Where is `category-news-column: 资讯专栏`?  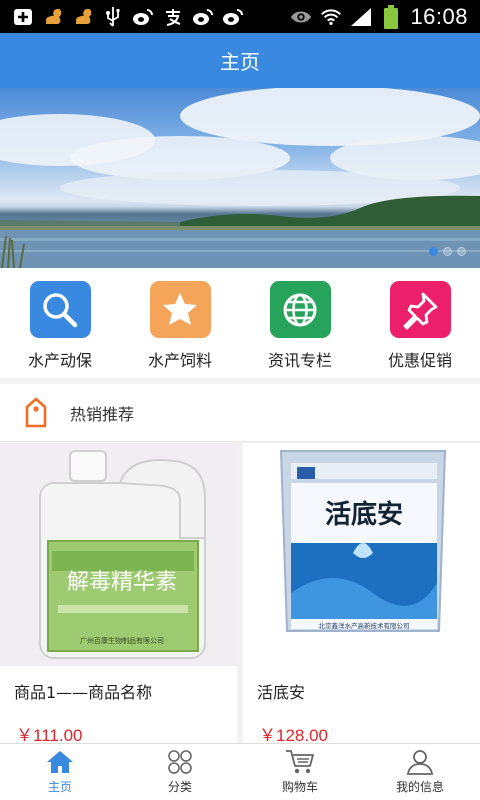
category-news-column: 资讯专栏 is located at coordinates (300, 323).